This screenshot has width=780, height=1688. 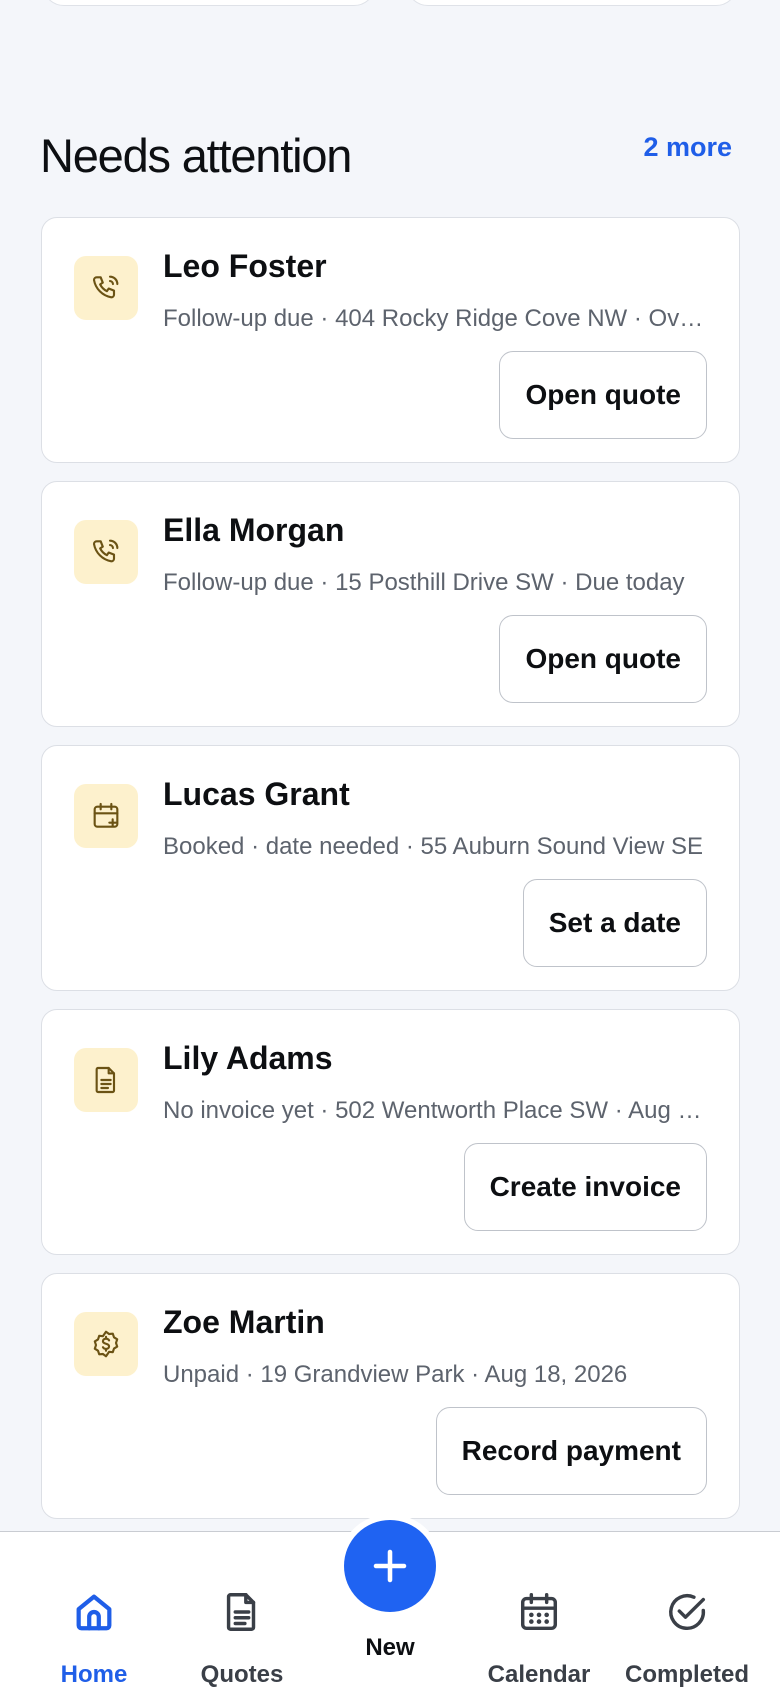 I want to click on quote-document-icon, so click(x=241, y=1612).